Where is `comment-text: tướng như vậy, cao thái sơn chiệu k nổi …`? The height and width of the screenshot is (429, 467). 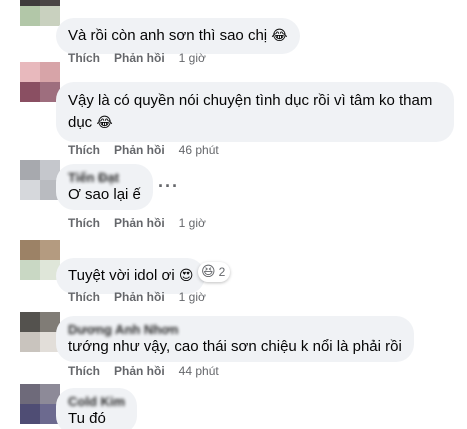
comment-text: tướng như vậy, cao thái sơn chiệu k nổi … is located at coordinates (235, 346).